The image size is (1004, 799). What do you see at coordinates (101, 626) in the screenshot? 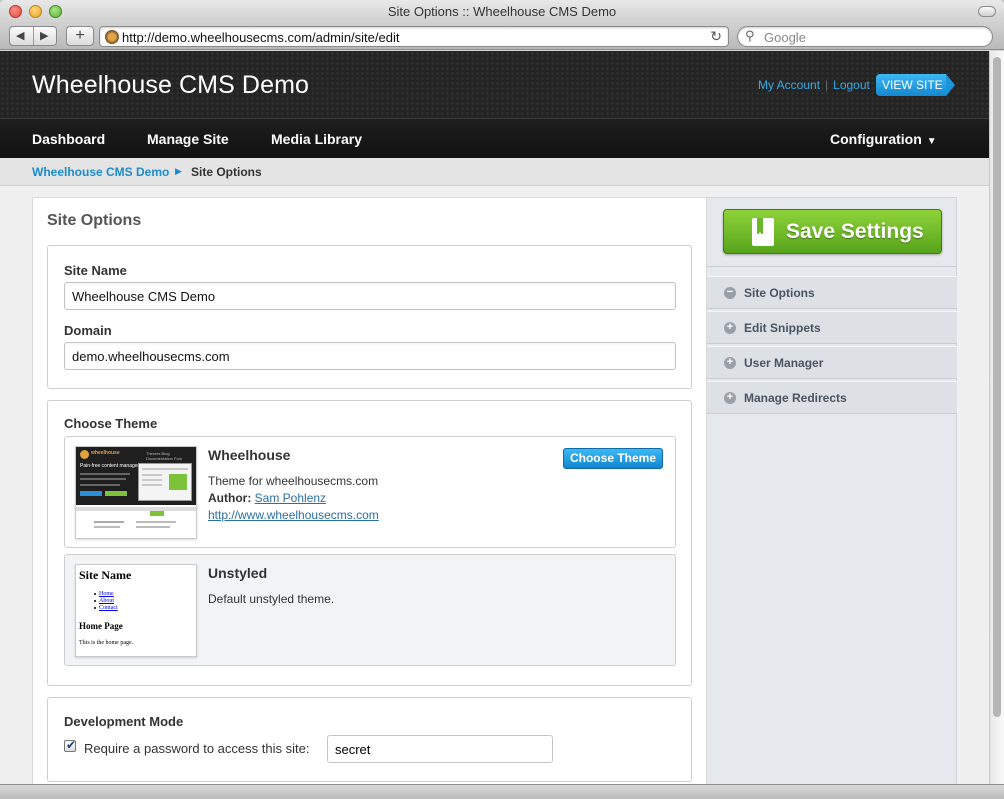
I see `mini-page-heading: Home Page` at bounding box center [101, 626].